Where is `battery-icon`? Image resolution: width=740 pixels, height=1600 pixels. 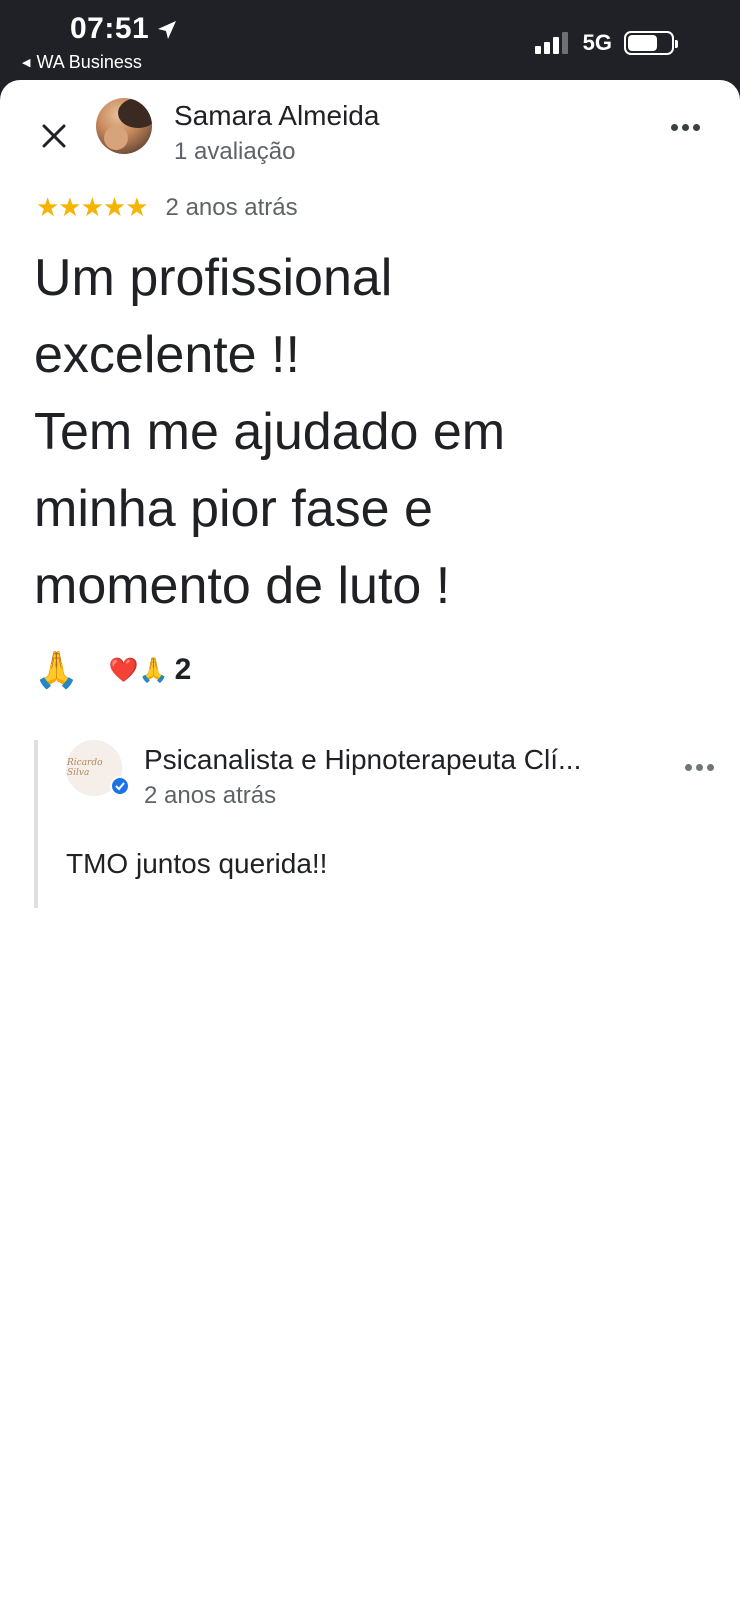
battery-icon is located at coordinates (651, 43).